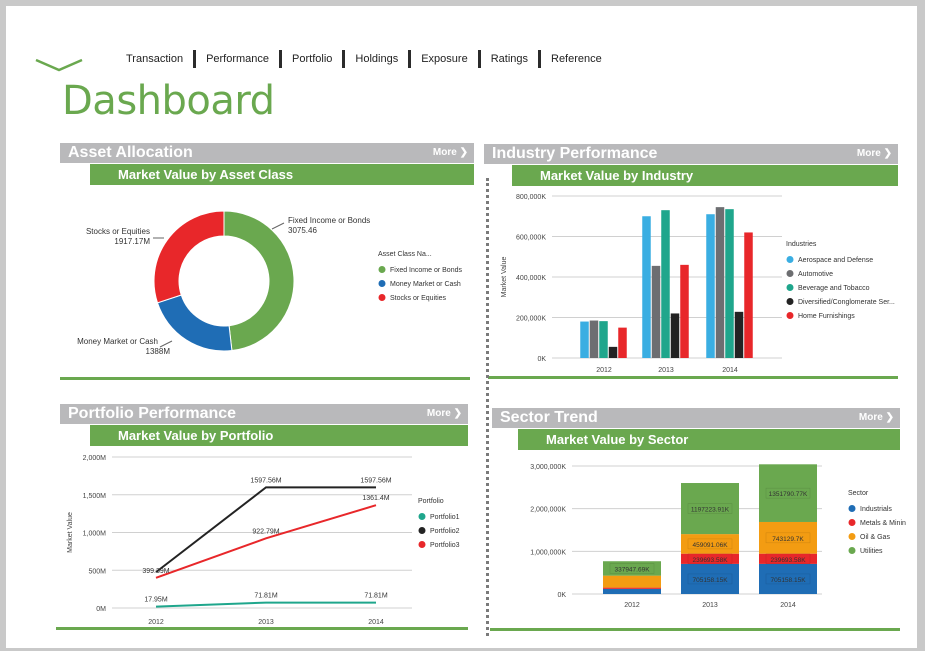 This screenshot has width=925, height=651. Describe the element at coordinates (158, 351) in the screenshot. I see `donut-label-value: 1388M` at that location.